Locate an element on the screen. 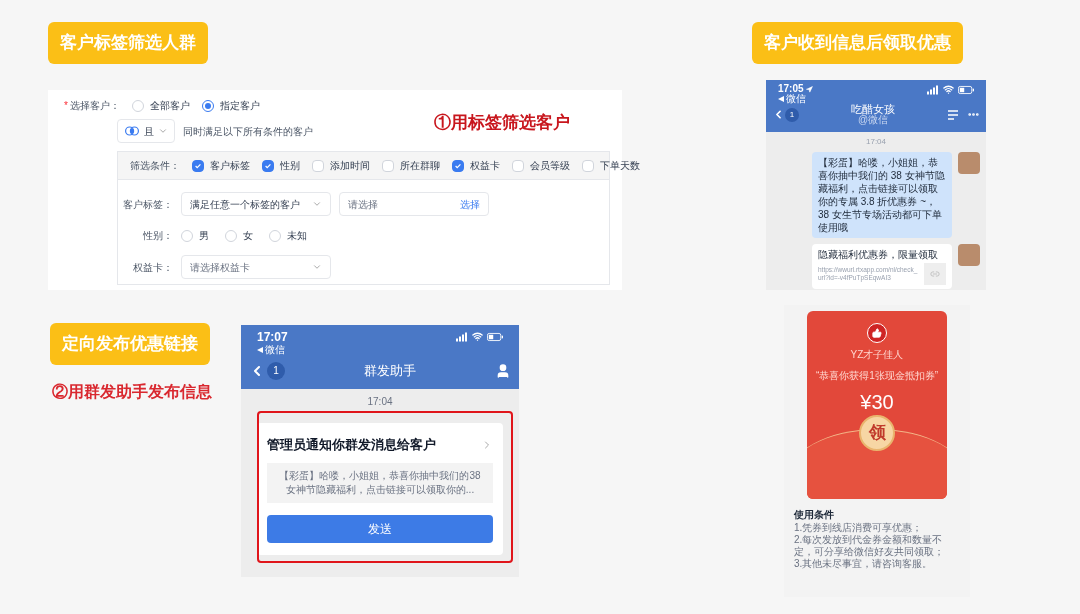 This screenshot has height=614, width=1080. radio-label: 指定客户 is located at coordinates (240, 106).